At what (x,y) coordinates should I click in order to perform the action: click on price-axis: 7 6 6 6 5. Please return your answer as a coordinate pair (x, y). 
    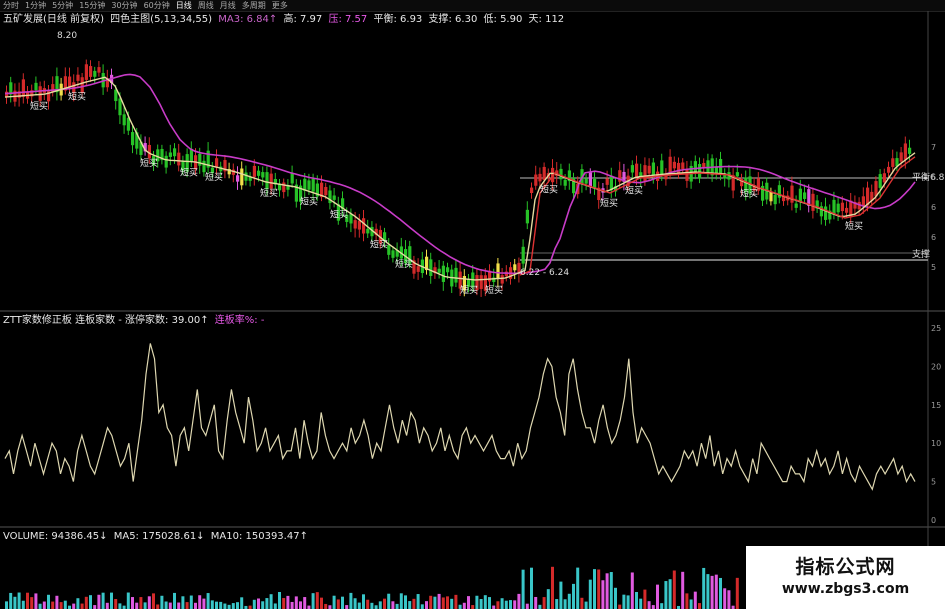
    Looking at the image, I should click on (933, 207).